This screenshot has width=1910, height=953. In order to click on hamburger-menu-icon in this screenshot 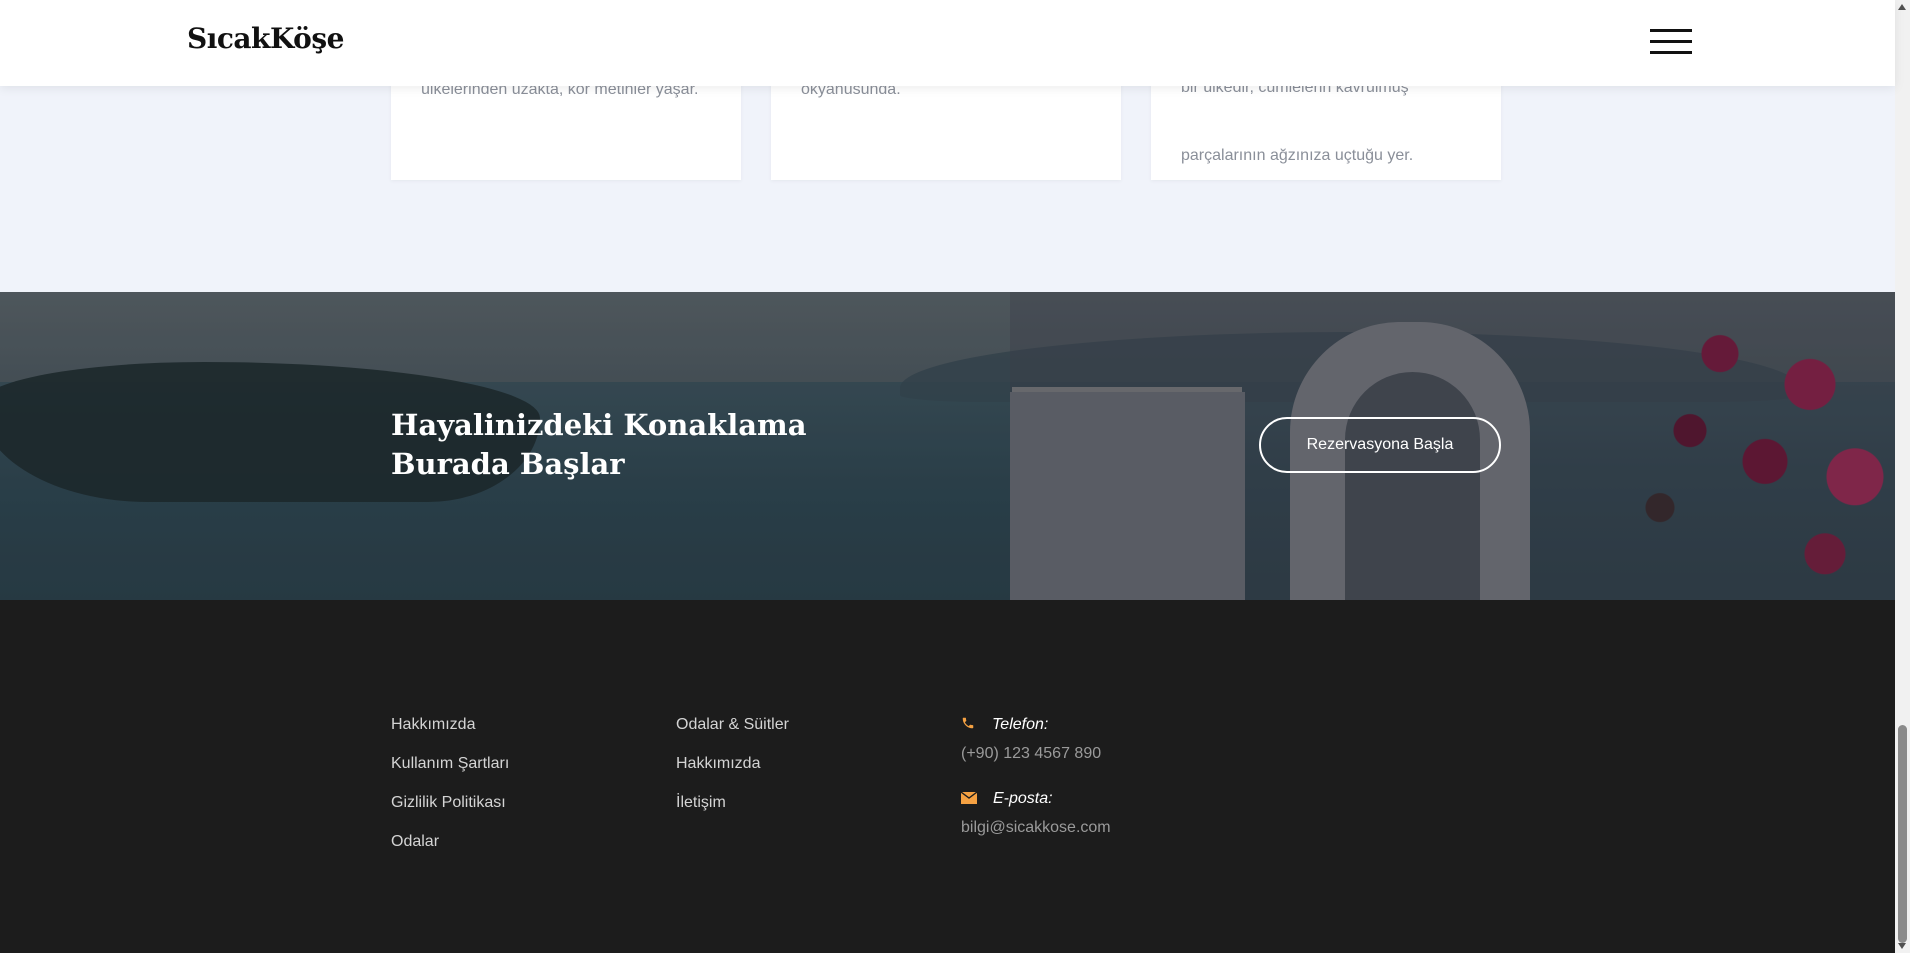, I will do `click(1671, 43)`.